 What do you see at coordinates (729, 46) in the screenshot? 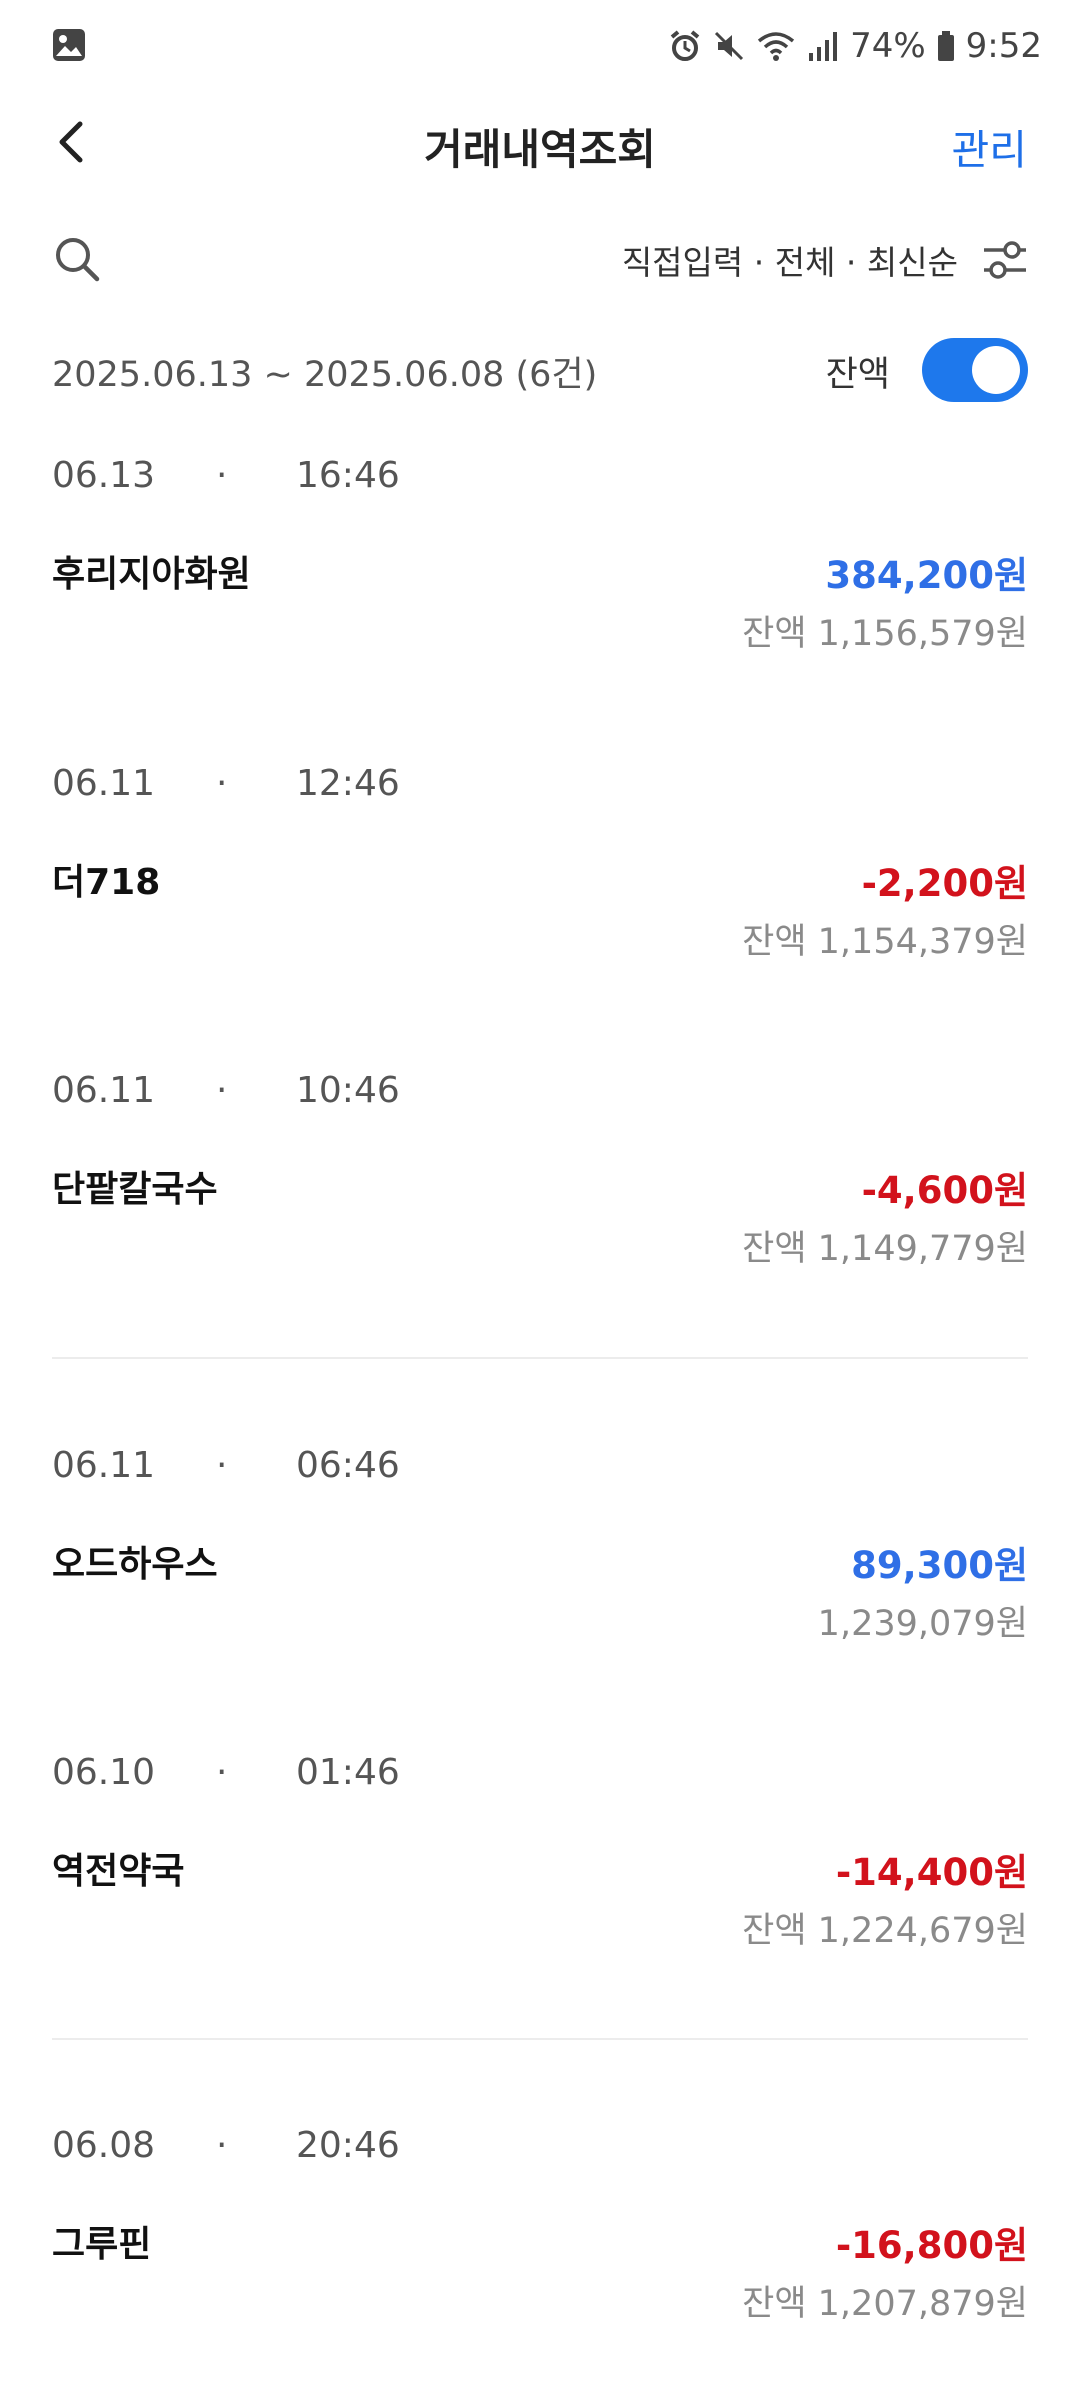
I see `mute-icon` at bounding box center [729, 46].